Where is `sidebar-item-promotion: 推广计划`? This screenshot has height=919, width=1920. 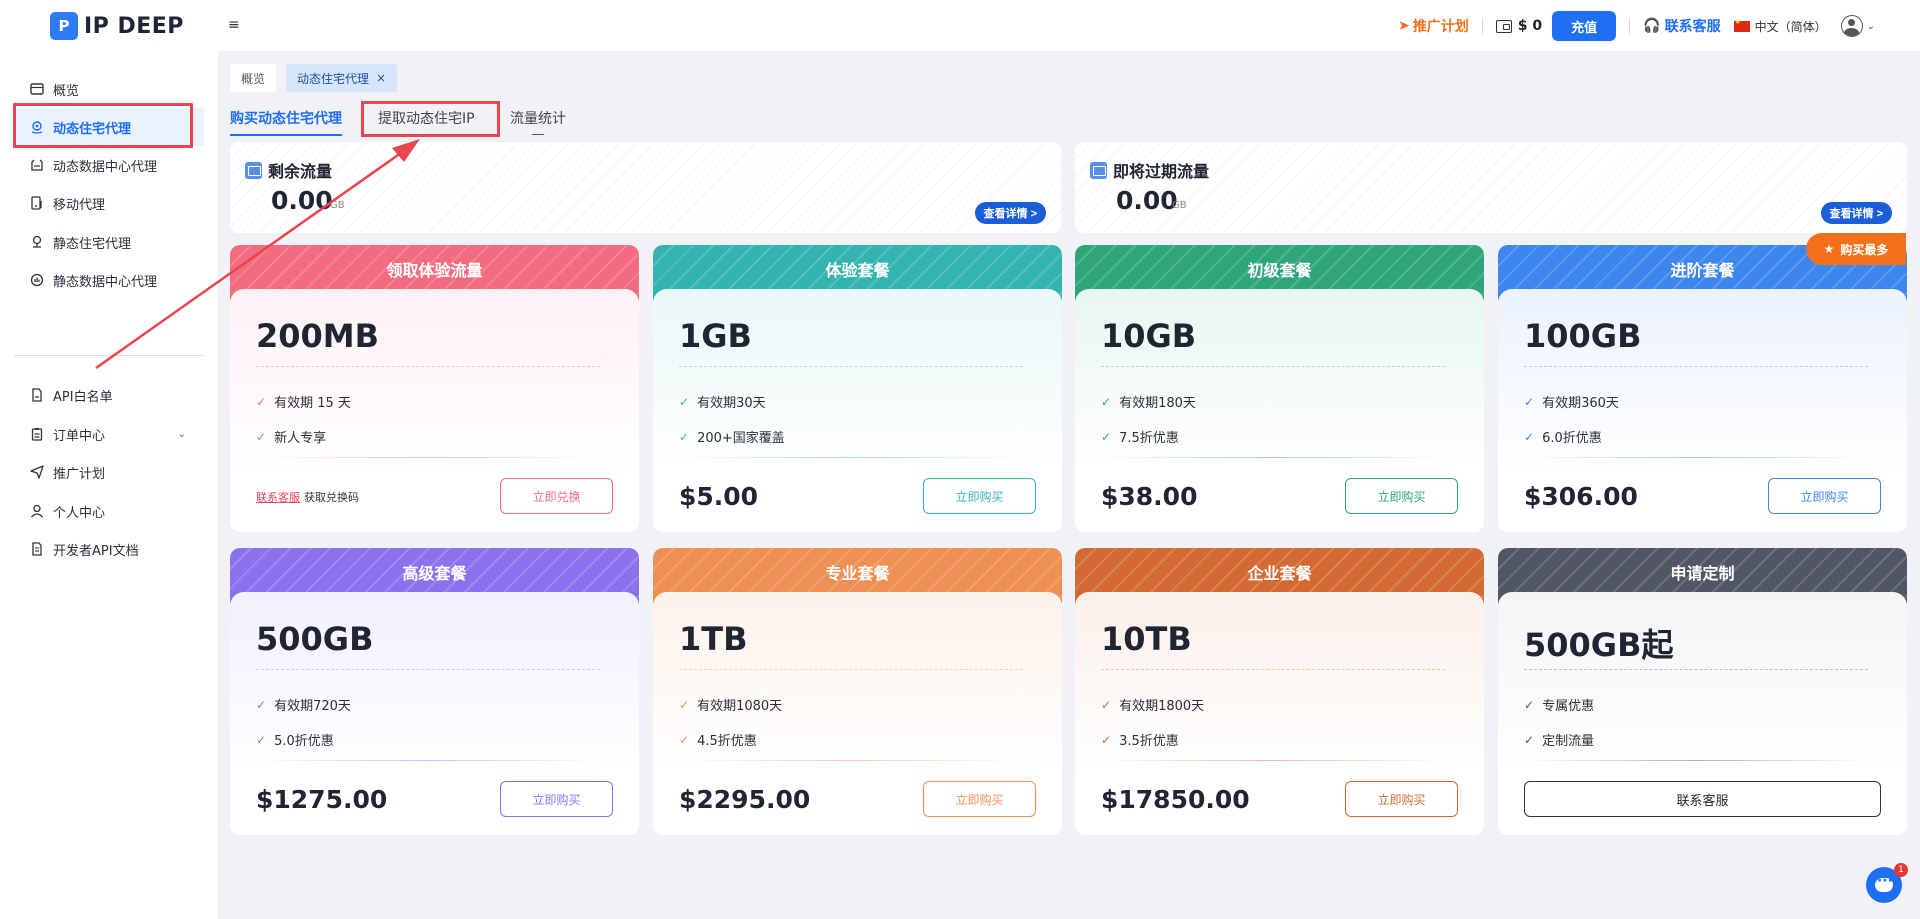 sidebar-item-promotion: 推广计划 is located at coordinates (109, 472).